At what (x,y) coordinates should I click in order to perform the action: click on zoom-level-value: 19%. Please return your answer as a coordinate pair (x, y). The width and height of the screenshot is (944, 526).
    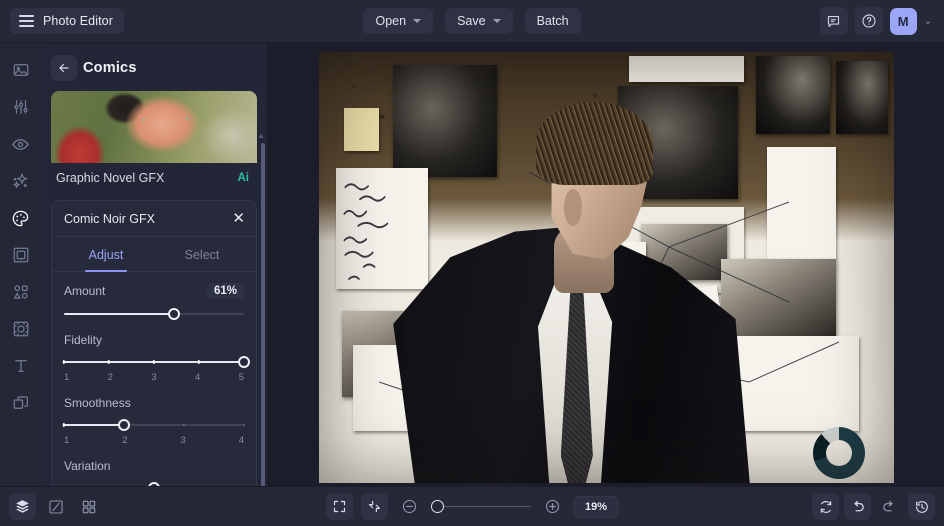
    Looking at the image, I should click on (596, 506).